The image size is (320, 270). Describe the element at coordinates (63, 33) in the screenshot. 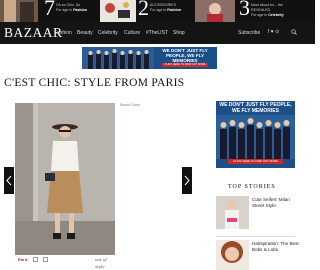

I see `nav-link-fashion: Fashion` at that location.